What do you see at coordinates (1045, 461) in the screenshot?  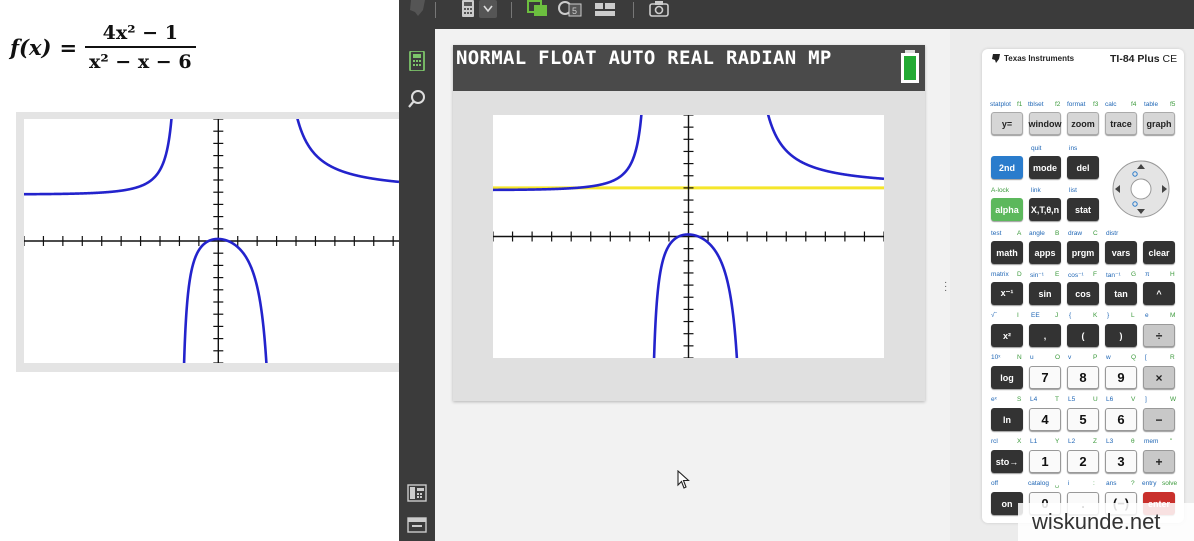 I see `key-1: 1` at bounding box center [1045, 461].